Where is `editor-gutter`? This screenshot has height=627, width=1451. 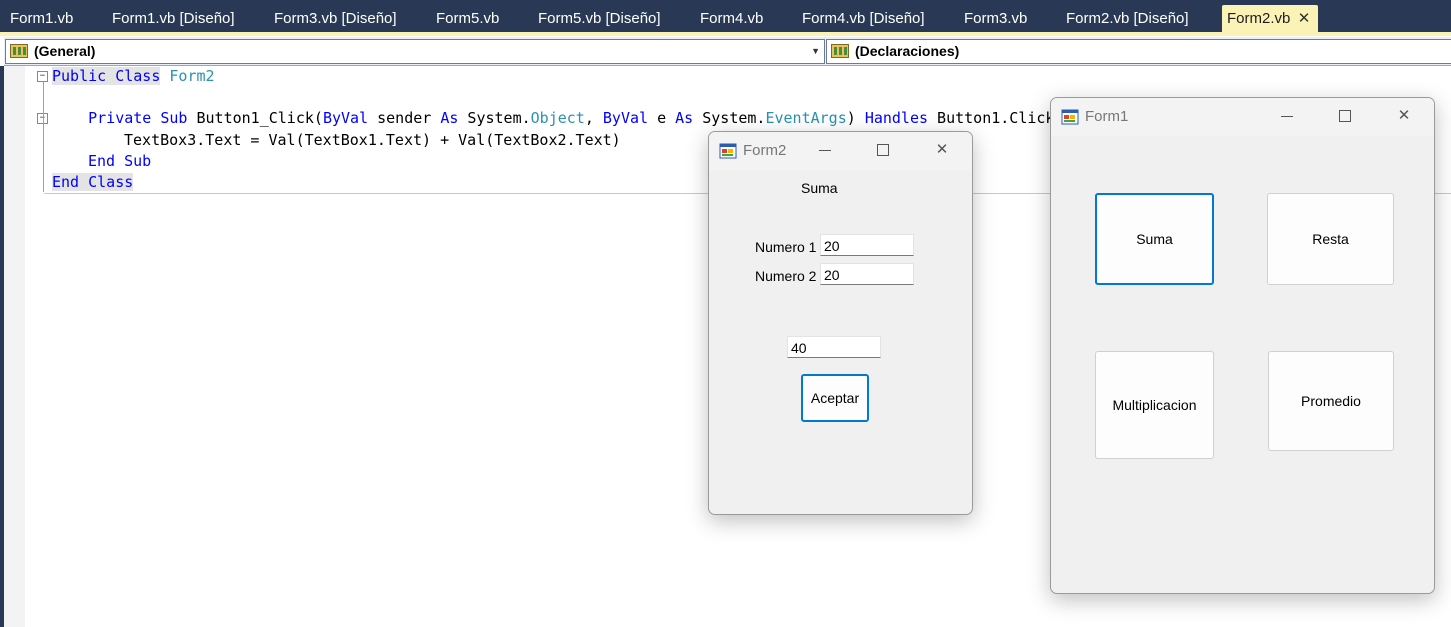 editor-gutter is located at coordinates (14, 346).